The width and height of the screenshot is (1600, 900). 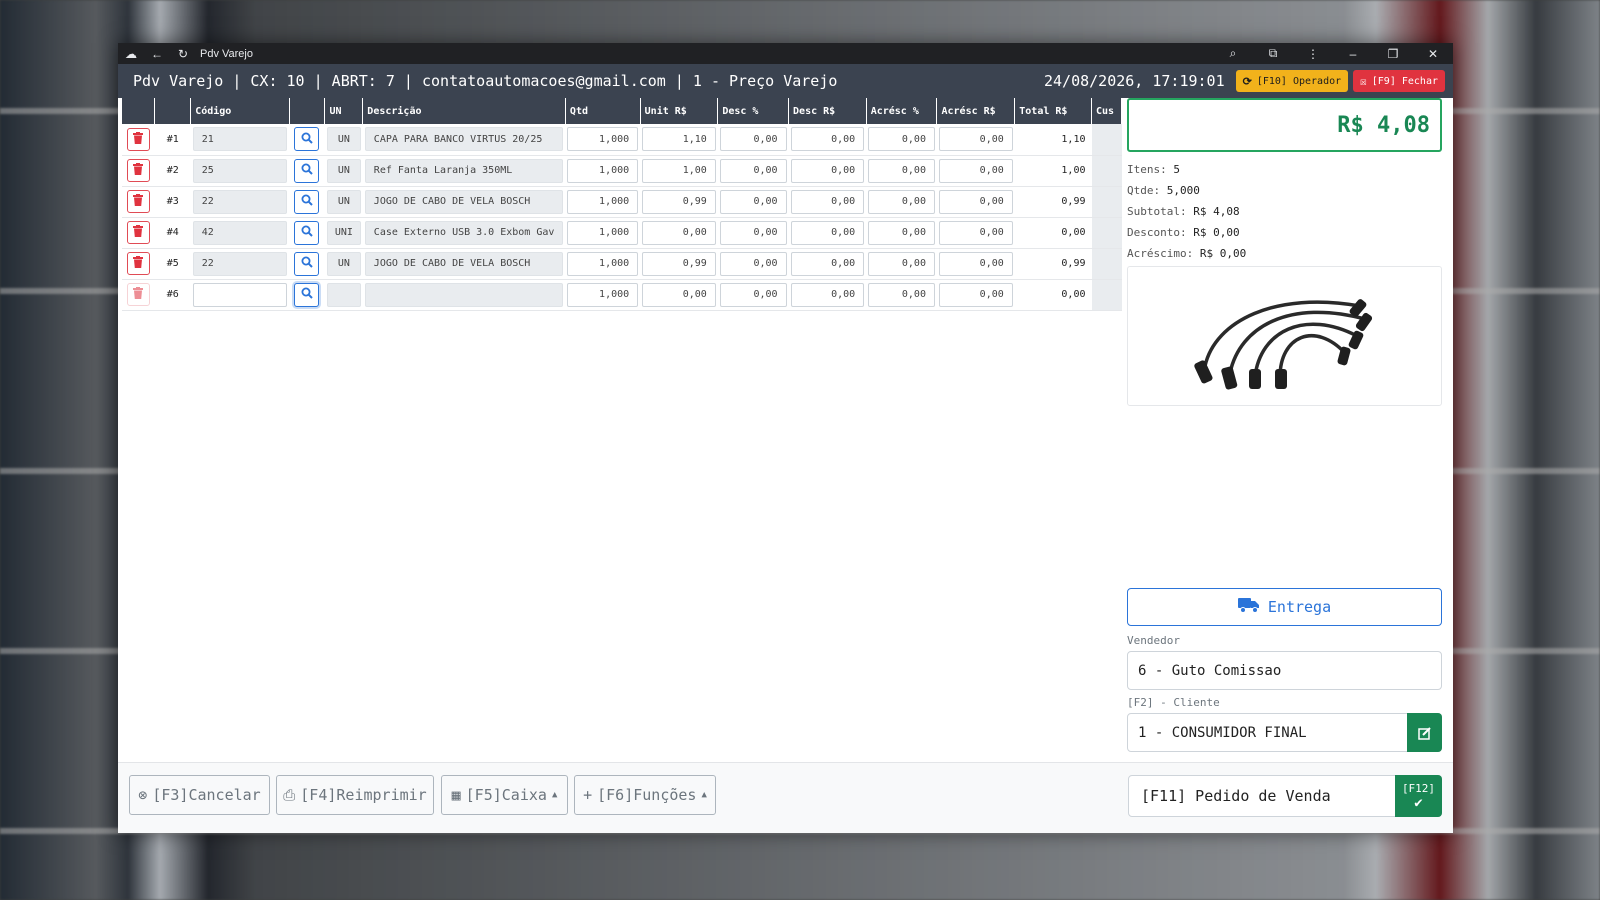 I want to click on extensions-icon: ⧉, so click(x=1273, y=53).